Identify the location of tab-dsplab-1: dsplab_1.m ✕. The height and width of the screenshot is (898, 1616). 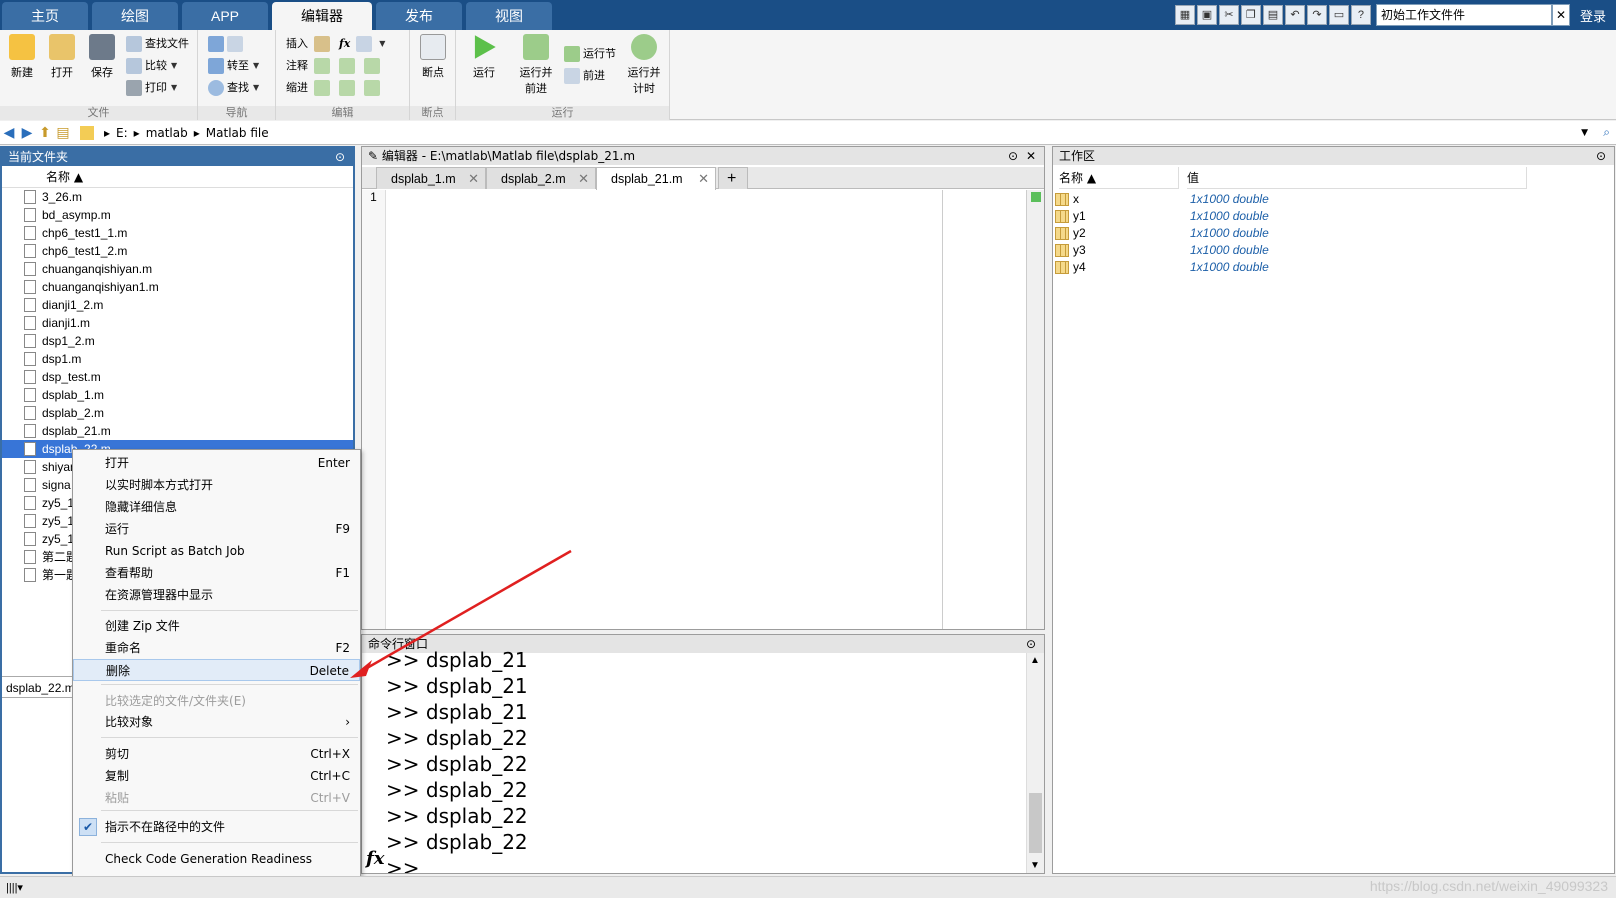
(431, 178).